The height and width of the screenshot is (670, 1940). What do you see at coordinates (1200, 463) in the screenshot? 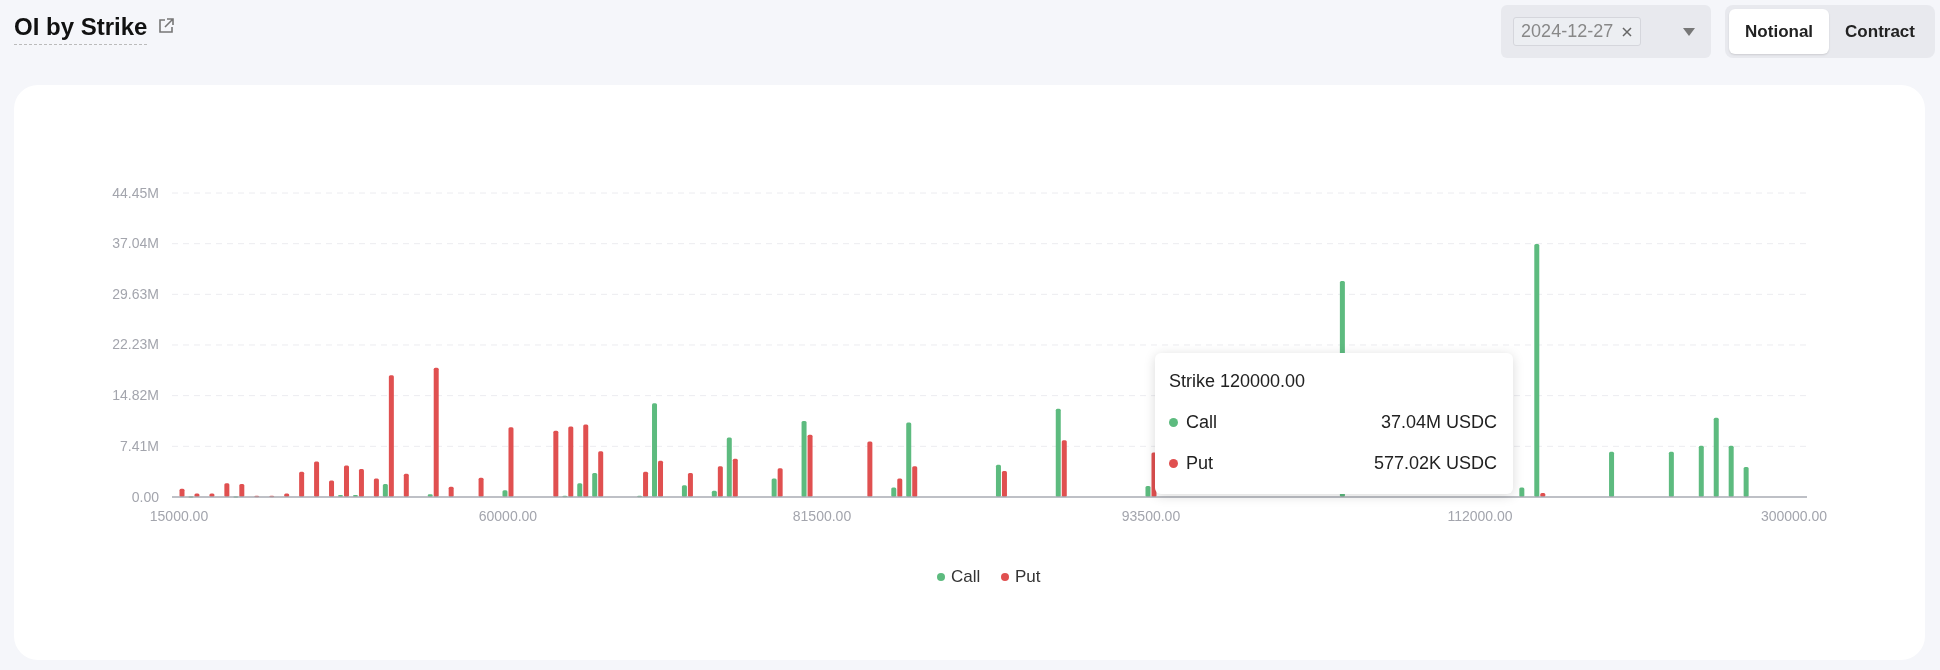
I see `series-name: Put` at bounding box center [1200, 463].